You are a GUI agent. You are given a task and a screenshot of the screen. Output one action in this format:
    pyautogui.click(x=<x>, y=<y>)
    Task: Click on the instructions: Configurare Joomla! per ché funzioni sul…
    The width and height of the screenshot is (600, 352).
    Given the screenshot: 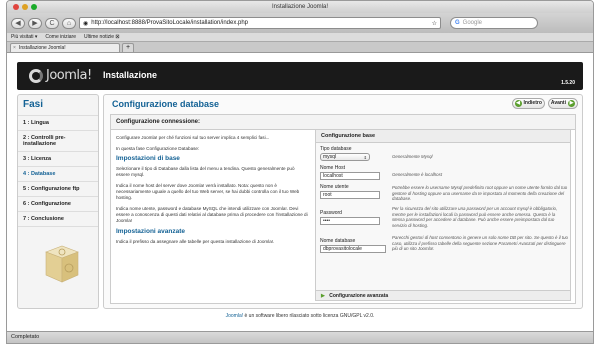 What is the action you would take?
    pyautogui.click(x=212, y=192)
    